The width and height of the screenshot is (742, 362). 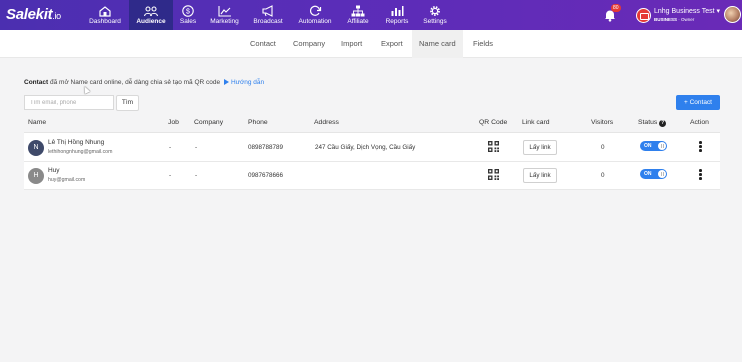 What do you see at coordinates (315, 21) in the screenshot?
I see `nav-label: Automation` at bounding box center [315, 21].